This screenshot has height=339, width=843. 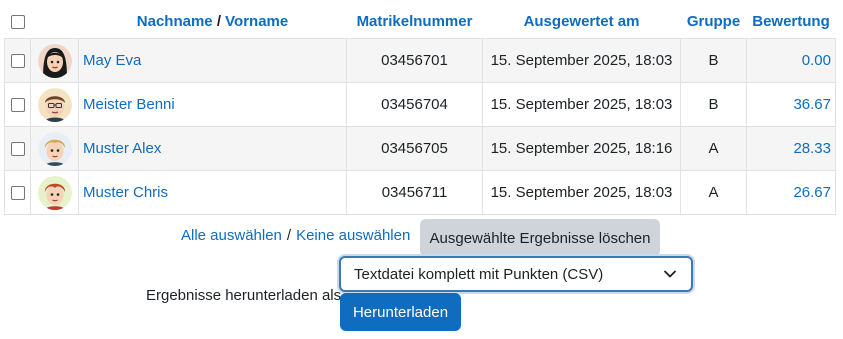 I want to click on grade-cell: 36.67, so click(x=791, y=104).